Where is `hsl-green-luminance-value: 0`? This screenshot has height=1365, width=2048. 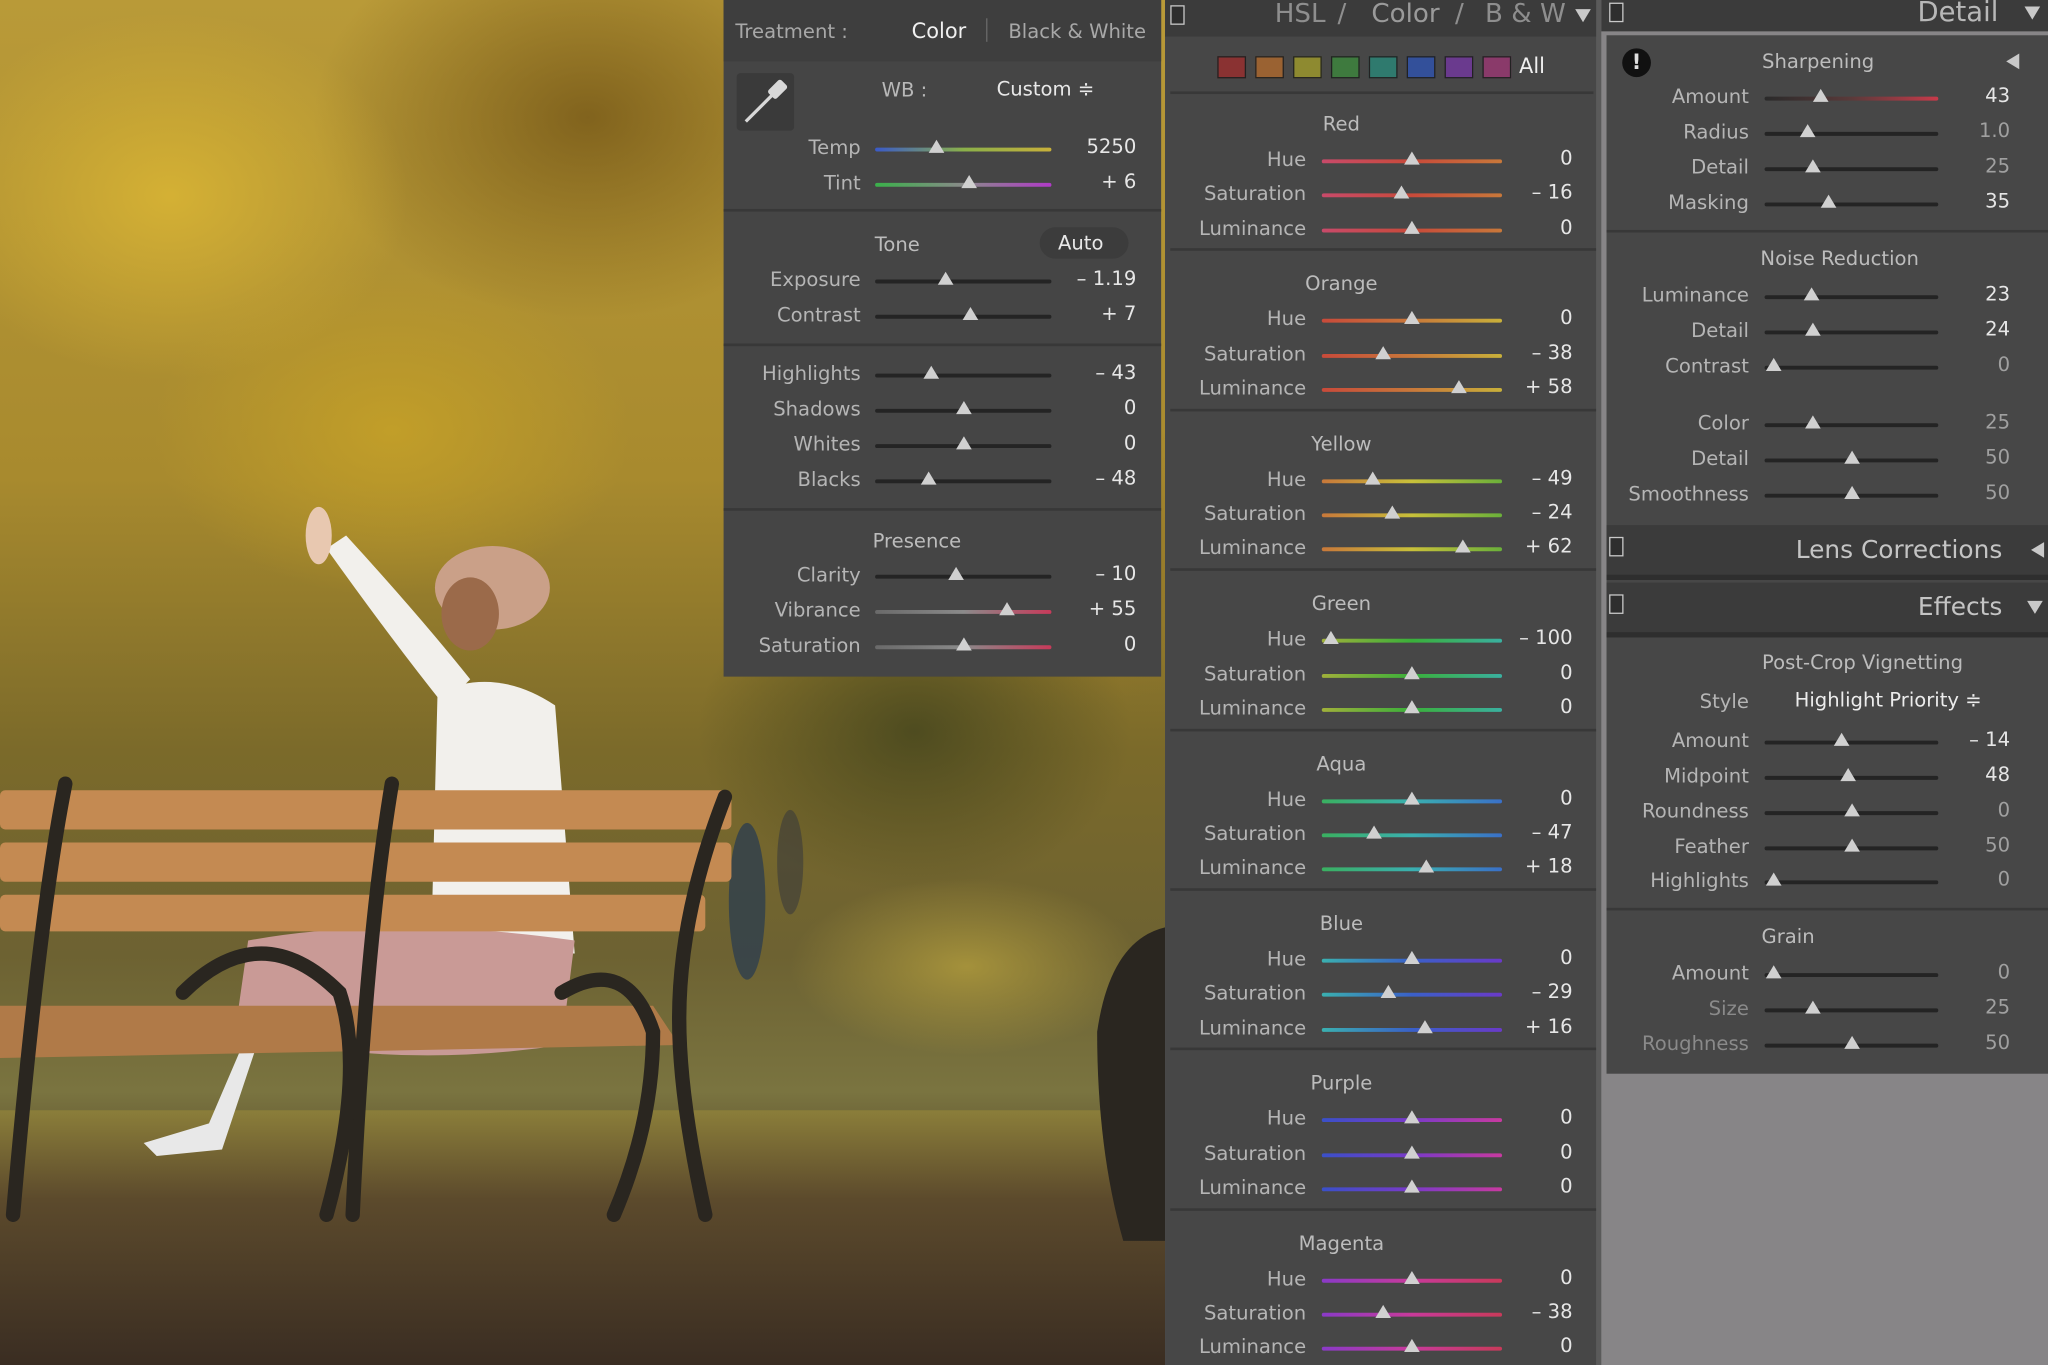
hsl-green-luminance-value: 0 is located at coordinates (1520, 707).